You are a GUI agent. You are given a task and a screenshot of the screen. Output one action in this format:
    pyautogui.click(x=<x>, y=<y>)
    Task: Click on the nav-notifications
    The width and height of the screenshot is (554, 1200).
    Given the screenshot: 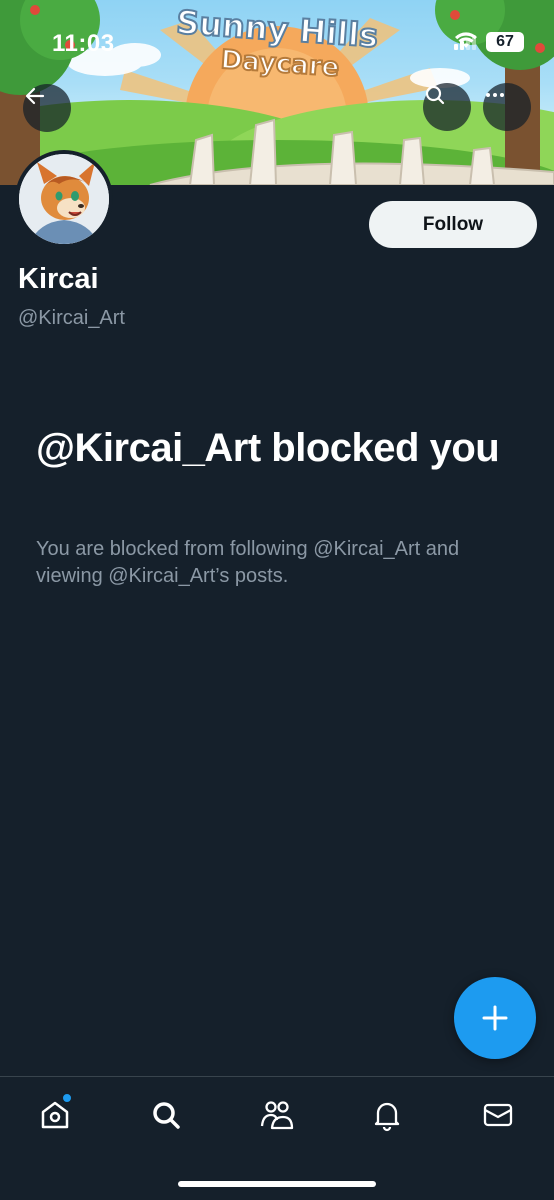 What is the action you would take?
    pyautogui.click(x=387, y=1115)
    